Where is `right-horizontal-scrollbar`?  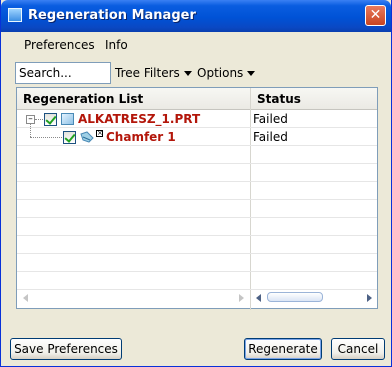
right-horizontal-scrollbar is located at coordinates (314, 297).